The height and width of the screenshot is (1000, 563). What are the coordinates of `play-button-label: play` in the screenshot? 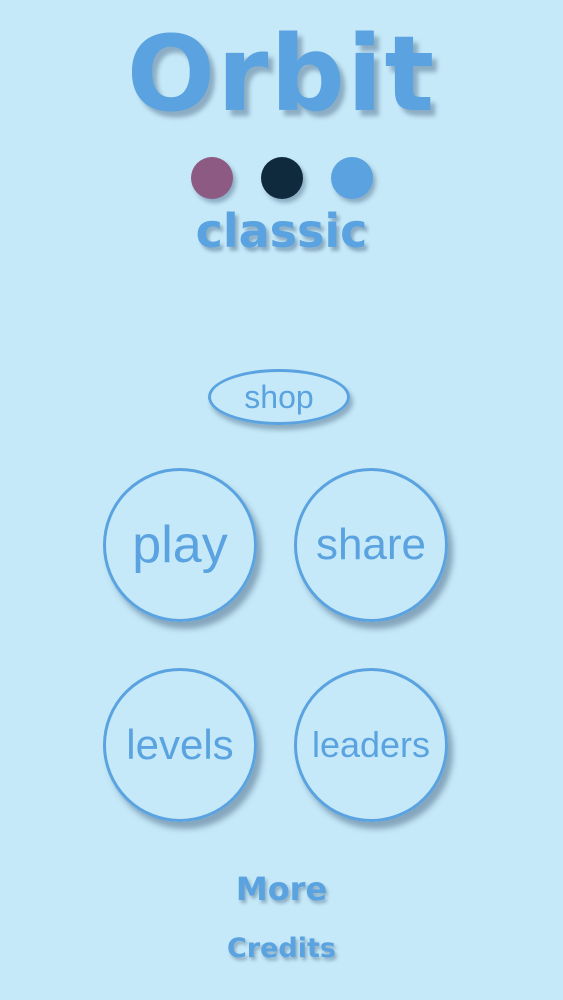 It's located at (180, 545).